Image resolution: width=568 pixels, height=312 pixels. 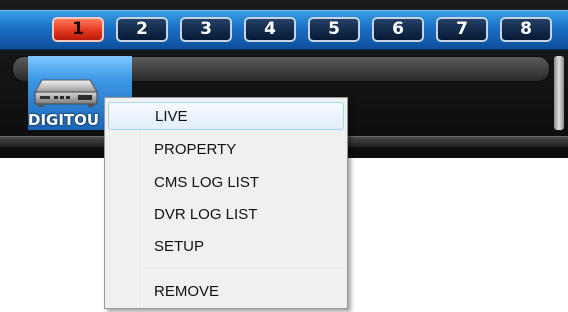 I want to click on dvr-device-icon, so click(x=66, y=93).